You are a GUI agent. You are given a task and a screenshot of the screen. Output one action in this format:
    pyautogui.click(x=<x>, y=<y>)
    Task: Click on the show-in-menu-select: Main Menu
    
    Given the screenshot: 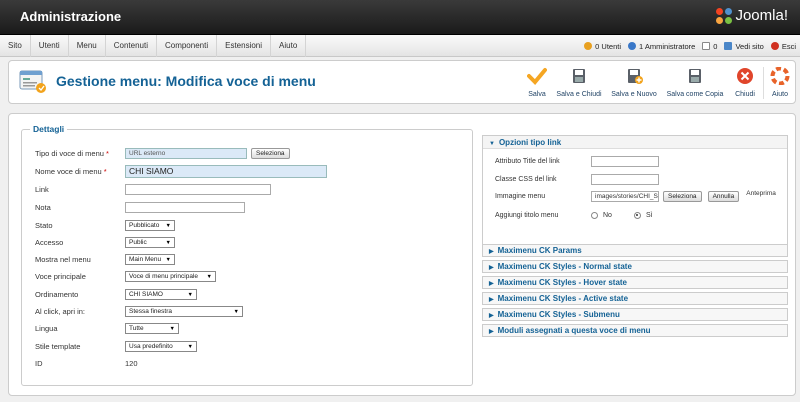 What is the action you would take?
    pyautogui.click(x=150, y=259)
    